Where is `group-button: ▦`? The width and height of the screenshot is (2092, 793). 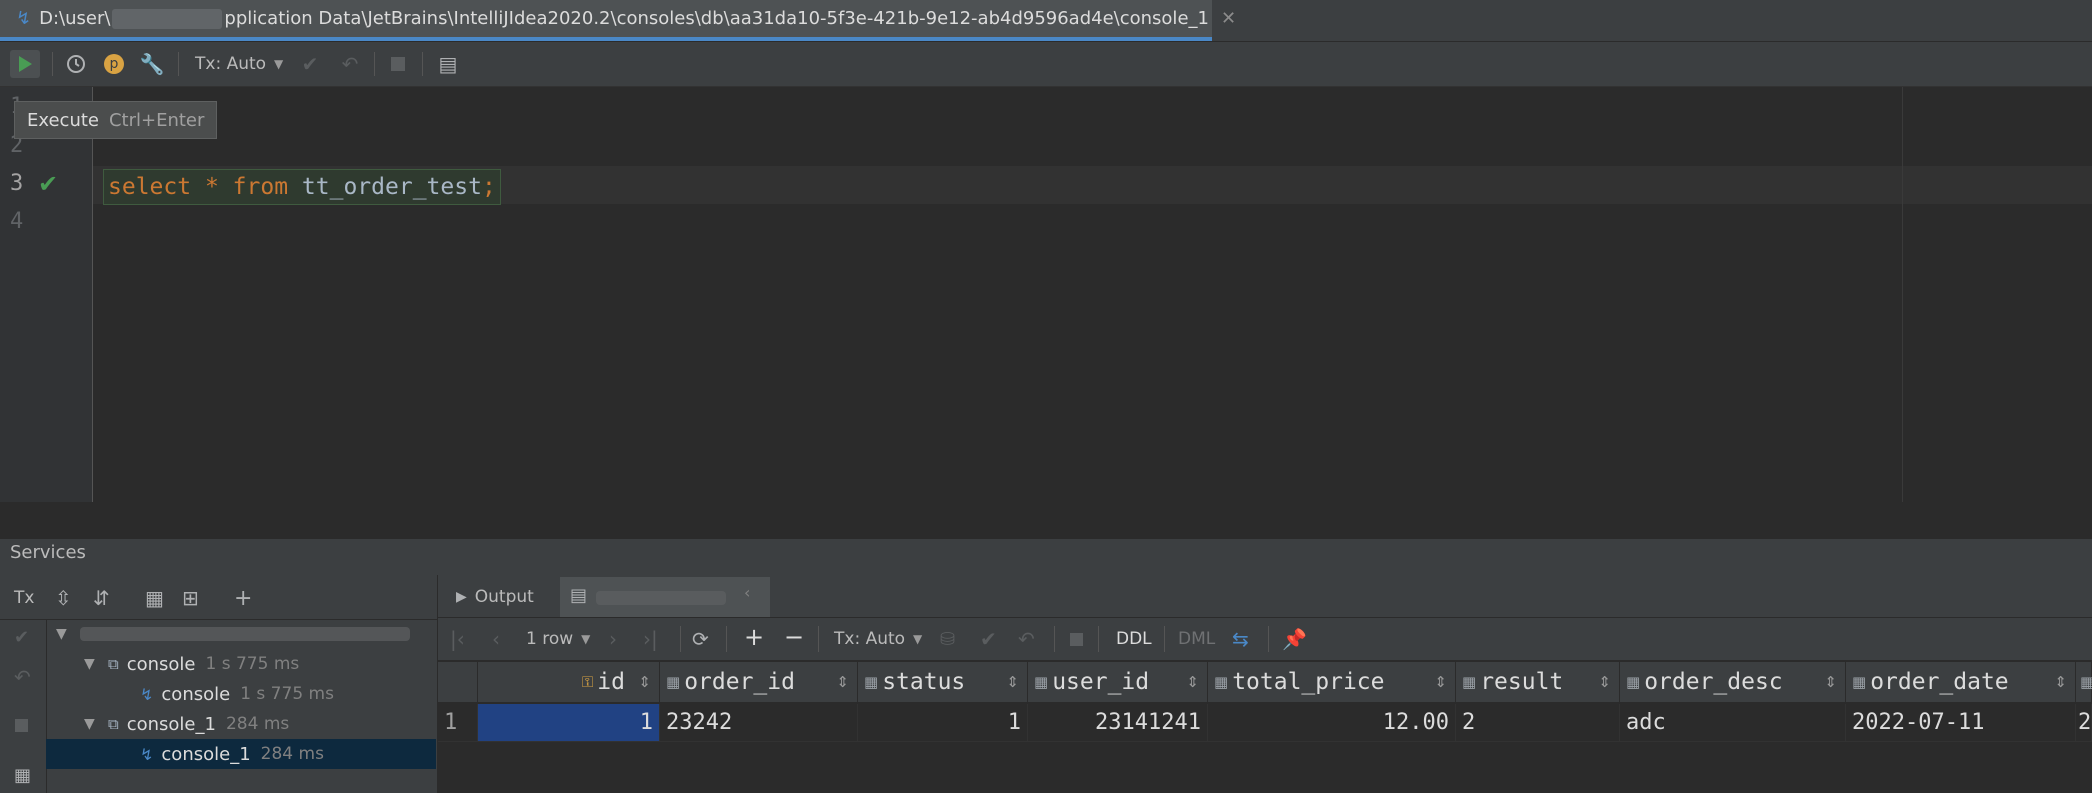
group-button: ▦ is located at coordinates (154, 598).